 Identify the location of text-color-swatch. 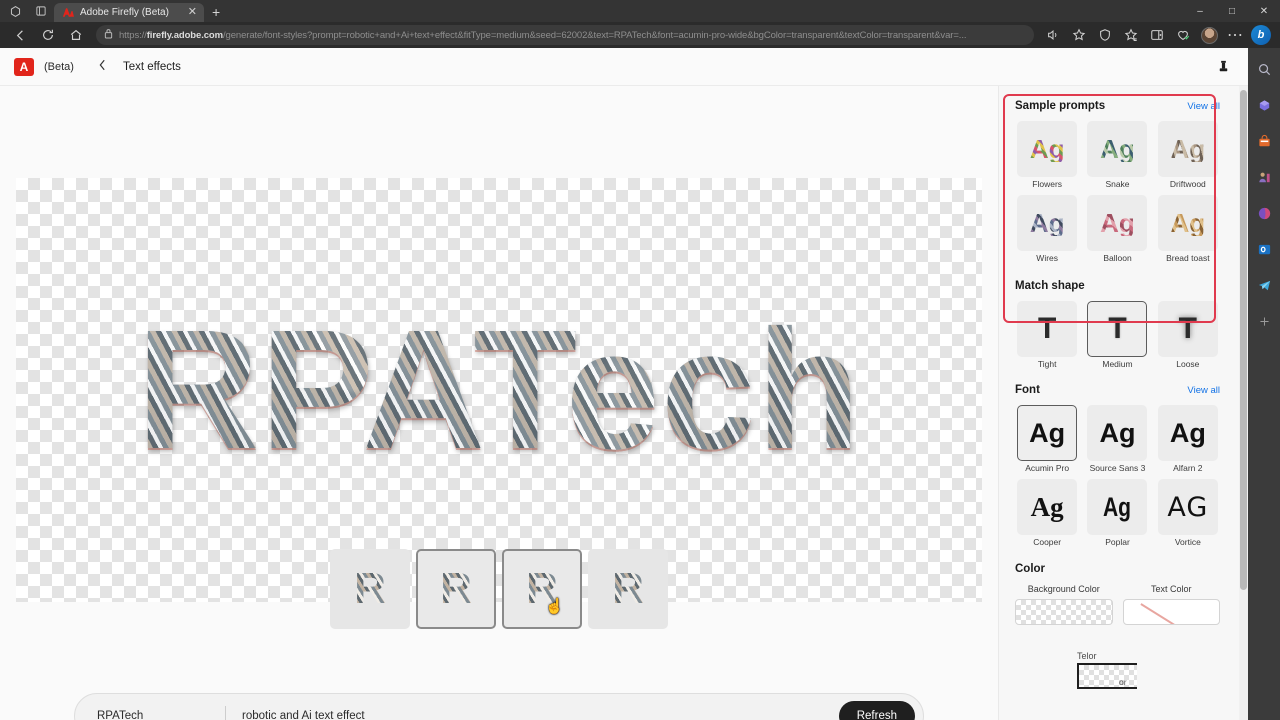
(1171, 611).